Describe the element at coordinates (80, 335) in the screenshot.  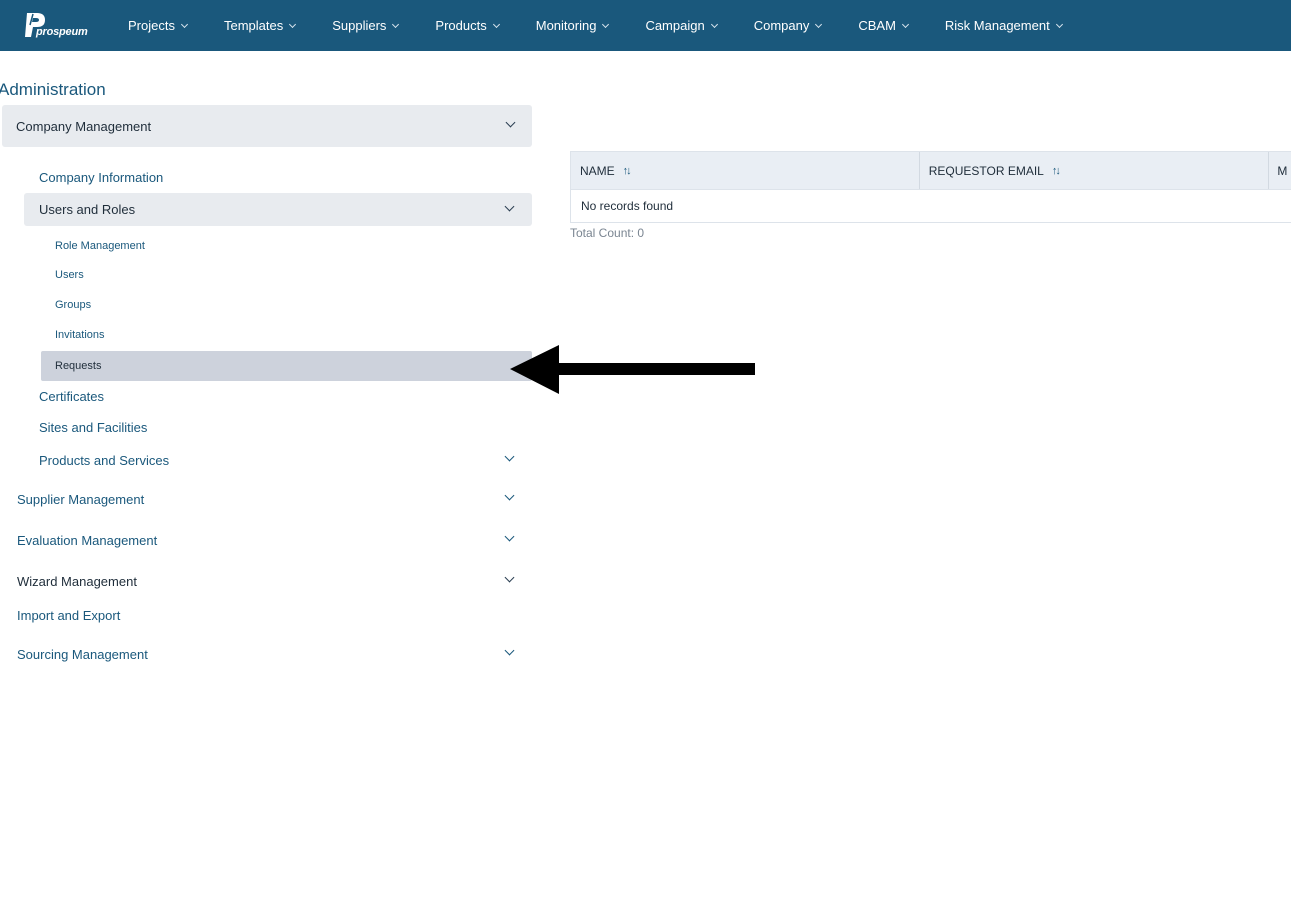
I see `sidebar-item-invitations: Invitations` at that location.